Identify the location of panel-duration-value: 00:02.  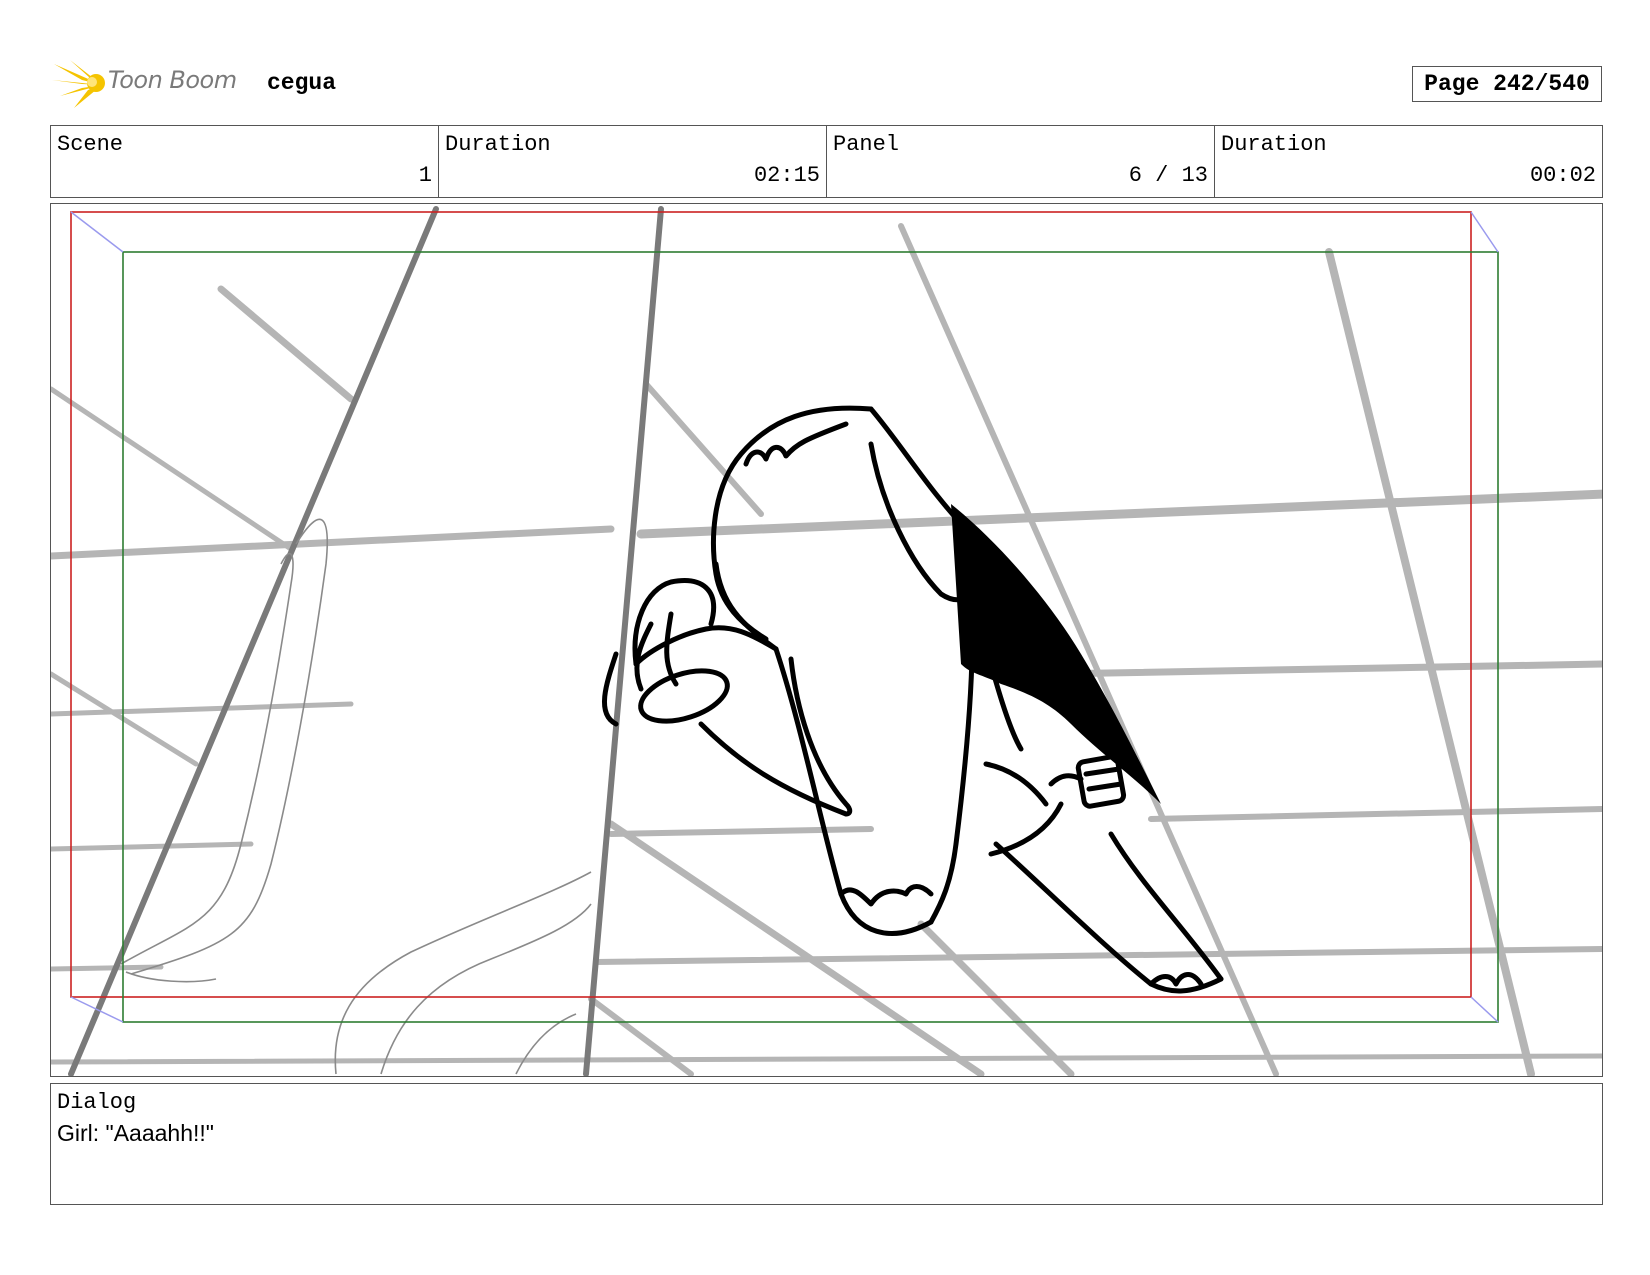
(1562, 175).